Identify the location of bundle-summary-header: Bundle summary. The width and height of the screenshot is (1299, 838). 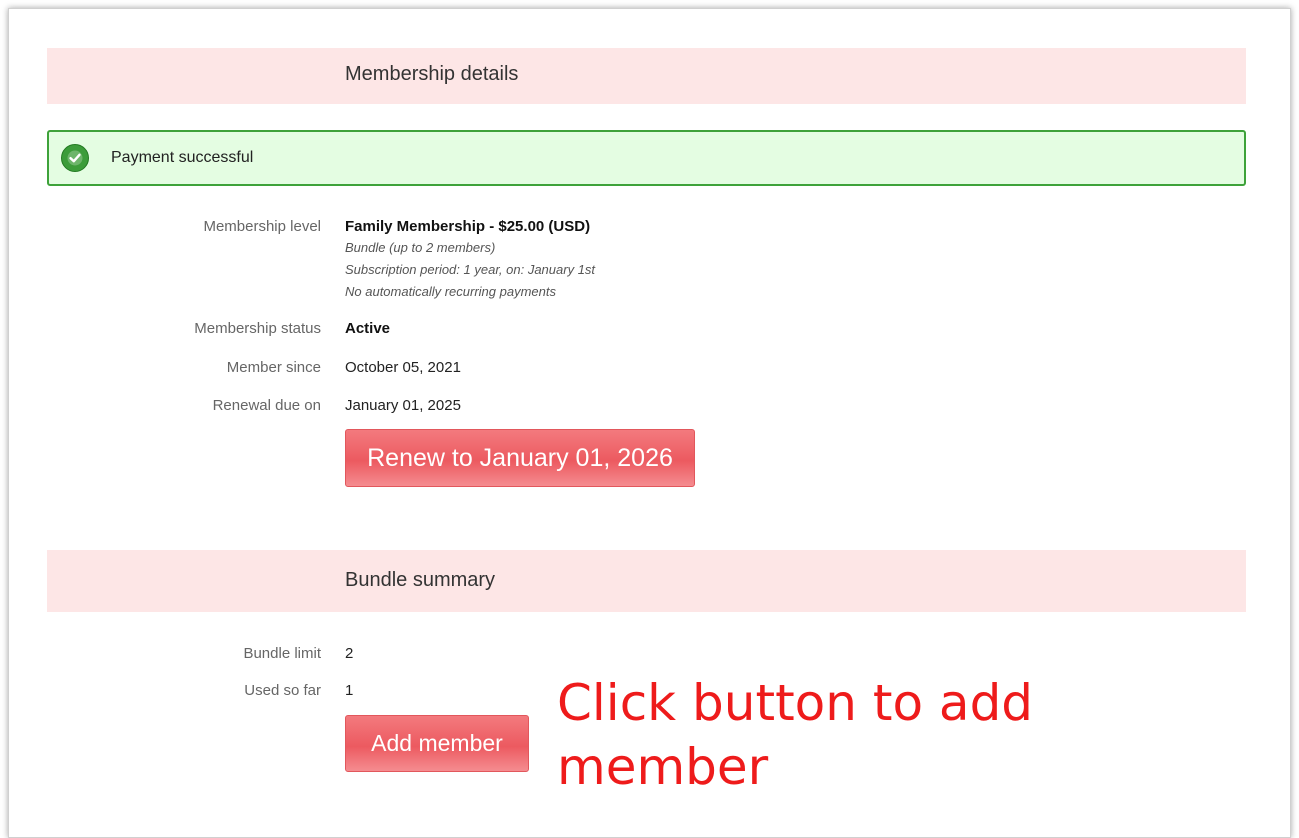
(646, 581).